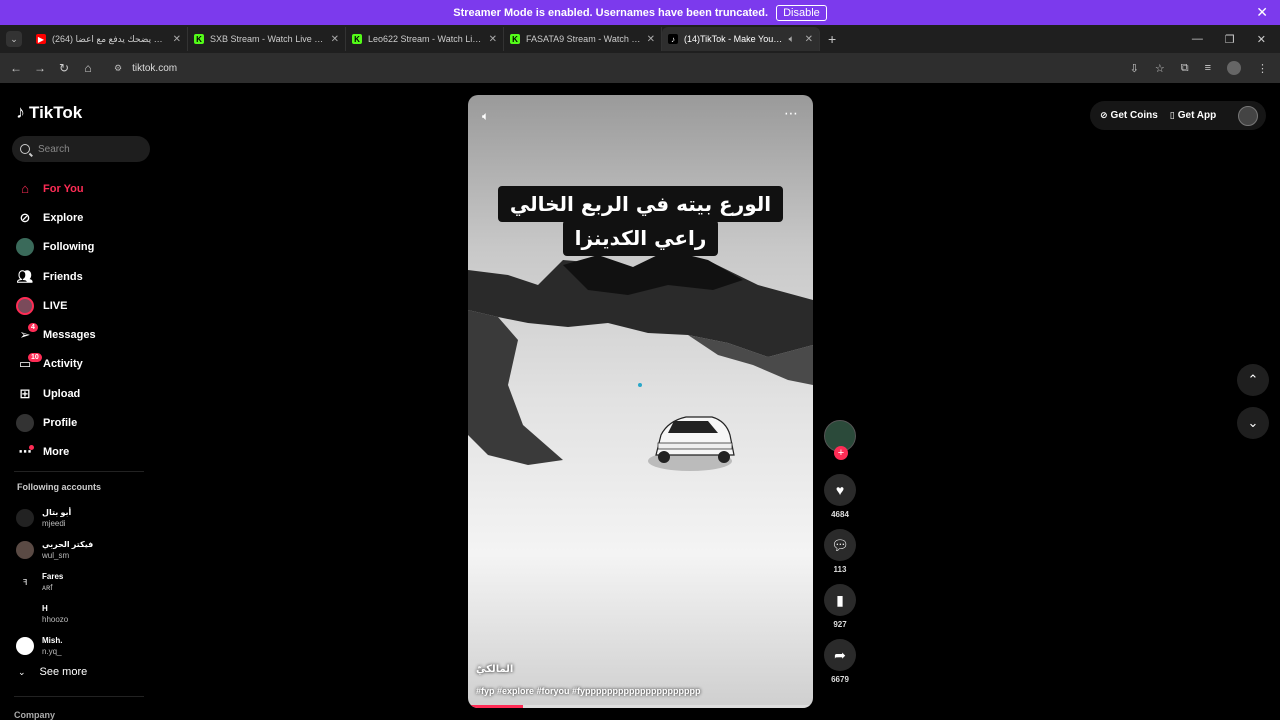 Image resolution: width=1280 pixels, height=720 pixels. I want to click on account-username: hhoozo, so click(55, 619).